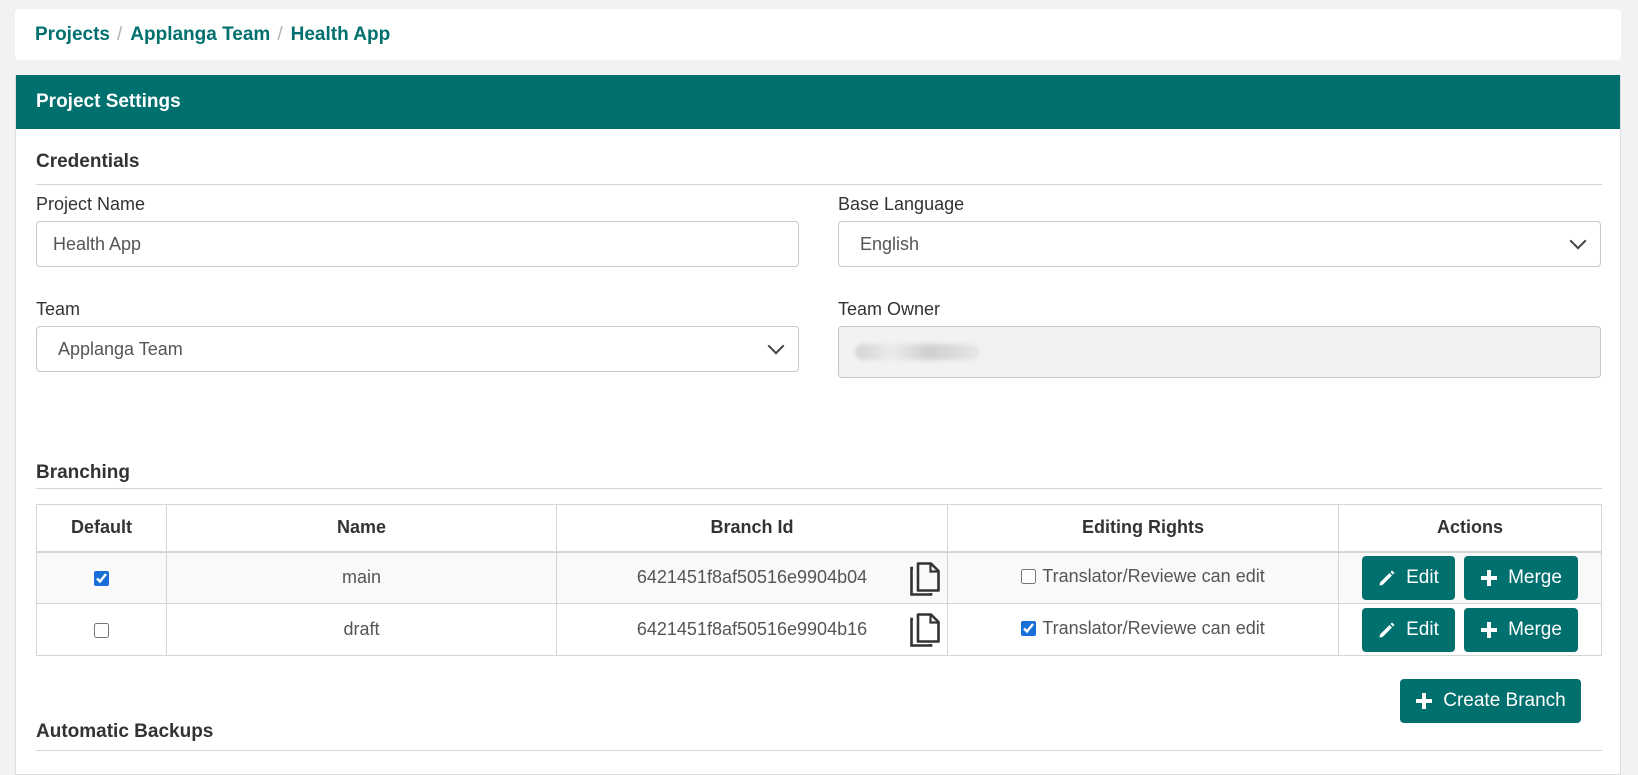  What do you see at coordinates (101, 528) in the screenshot?
I see `column-default: Default` at bounding box center [101, 528].